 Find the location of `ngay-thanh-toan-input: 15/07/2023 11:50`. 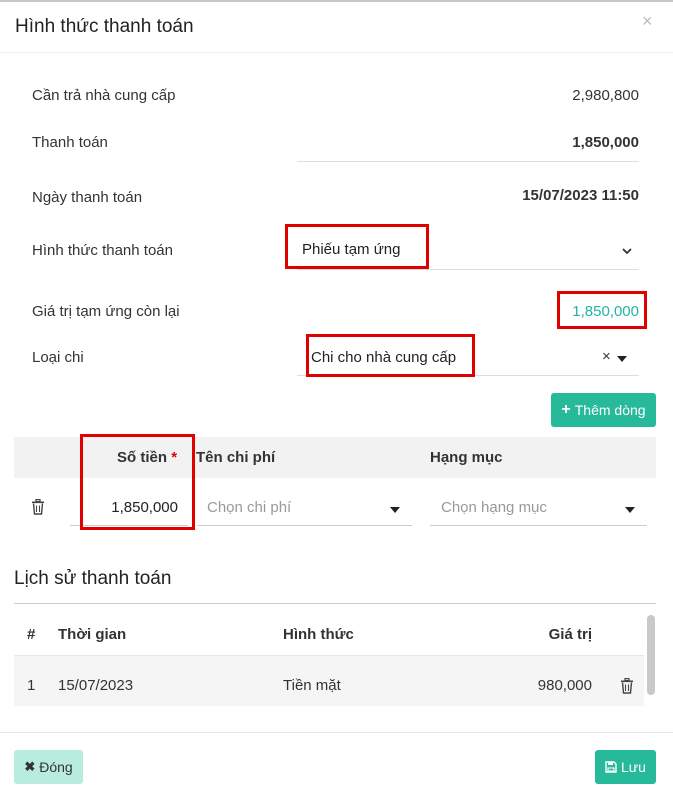

ngay-thanh-toan-input: 15/07/2023 11:50 is located at coordinates (580, 195).